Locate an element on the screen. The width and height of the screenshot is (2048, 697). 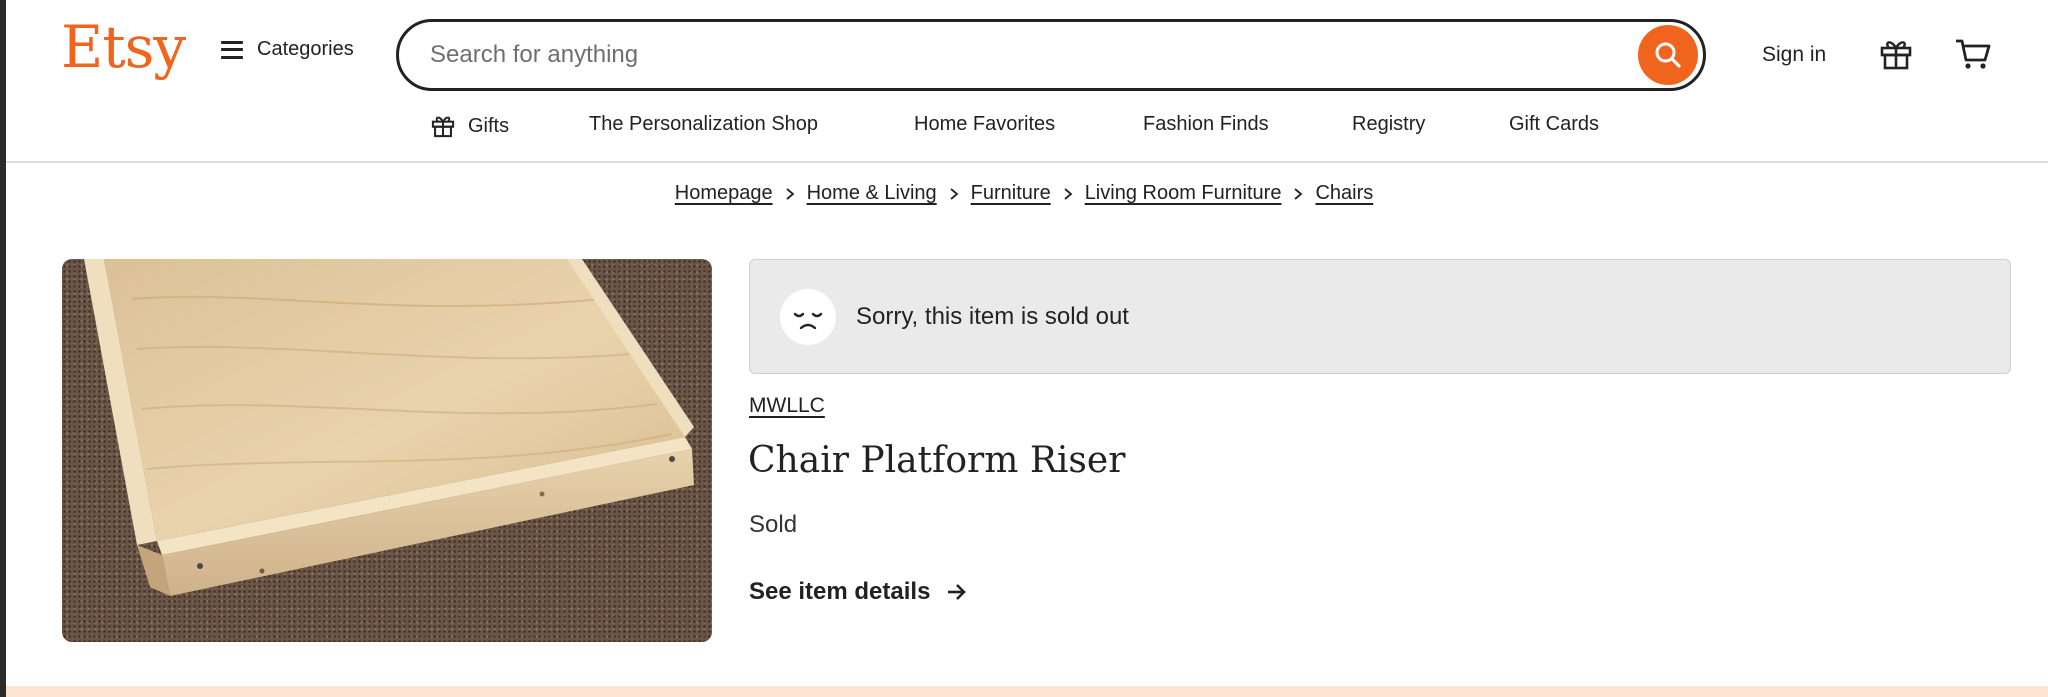
nav-personalization-shop: The Personalization Shop is located at coordinates (703, 124).